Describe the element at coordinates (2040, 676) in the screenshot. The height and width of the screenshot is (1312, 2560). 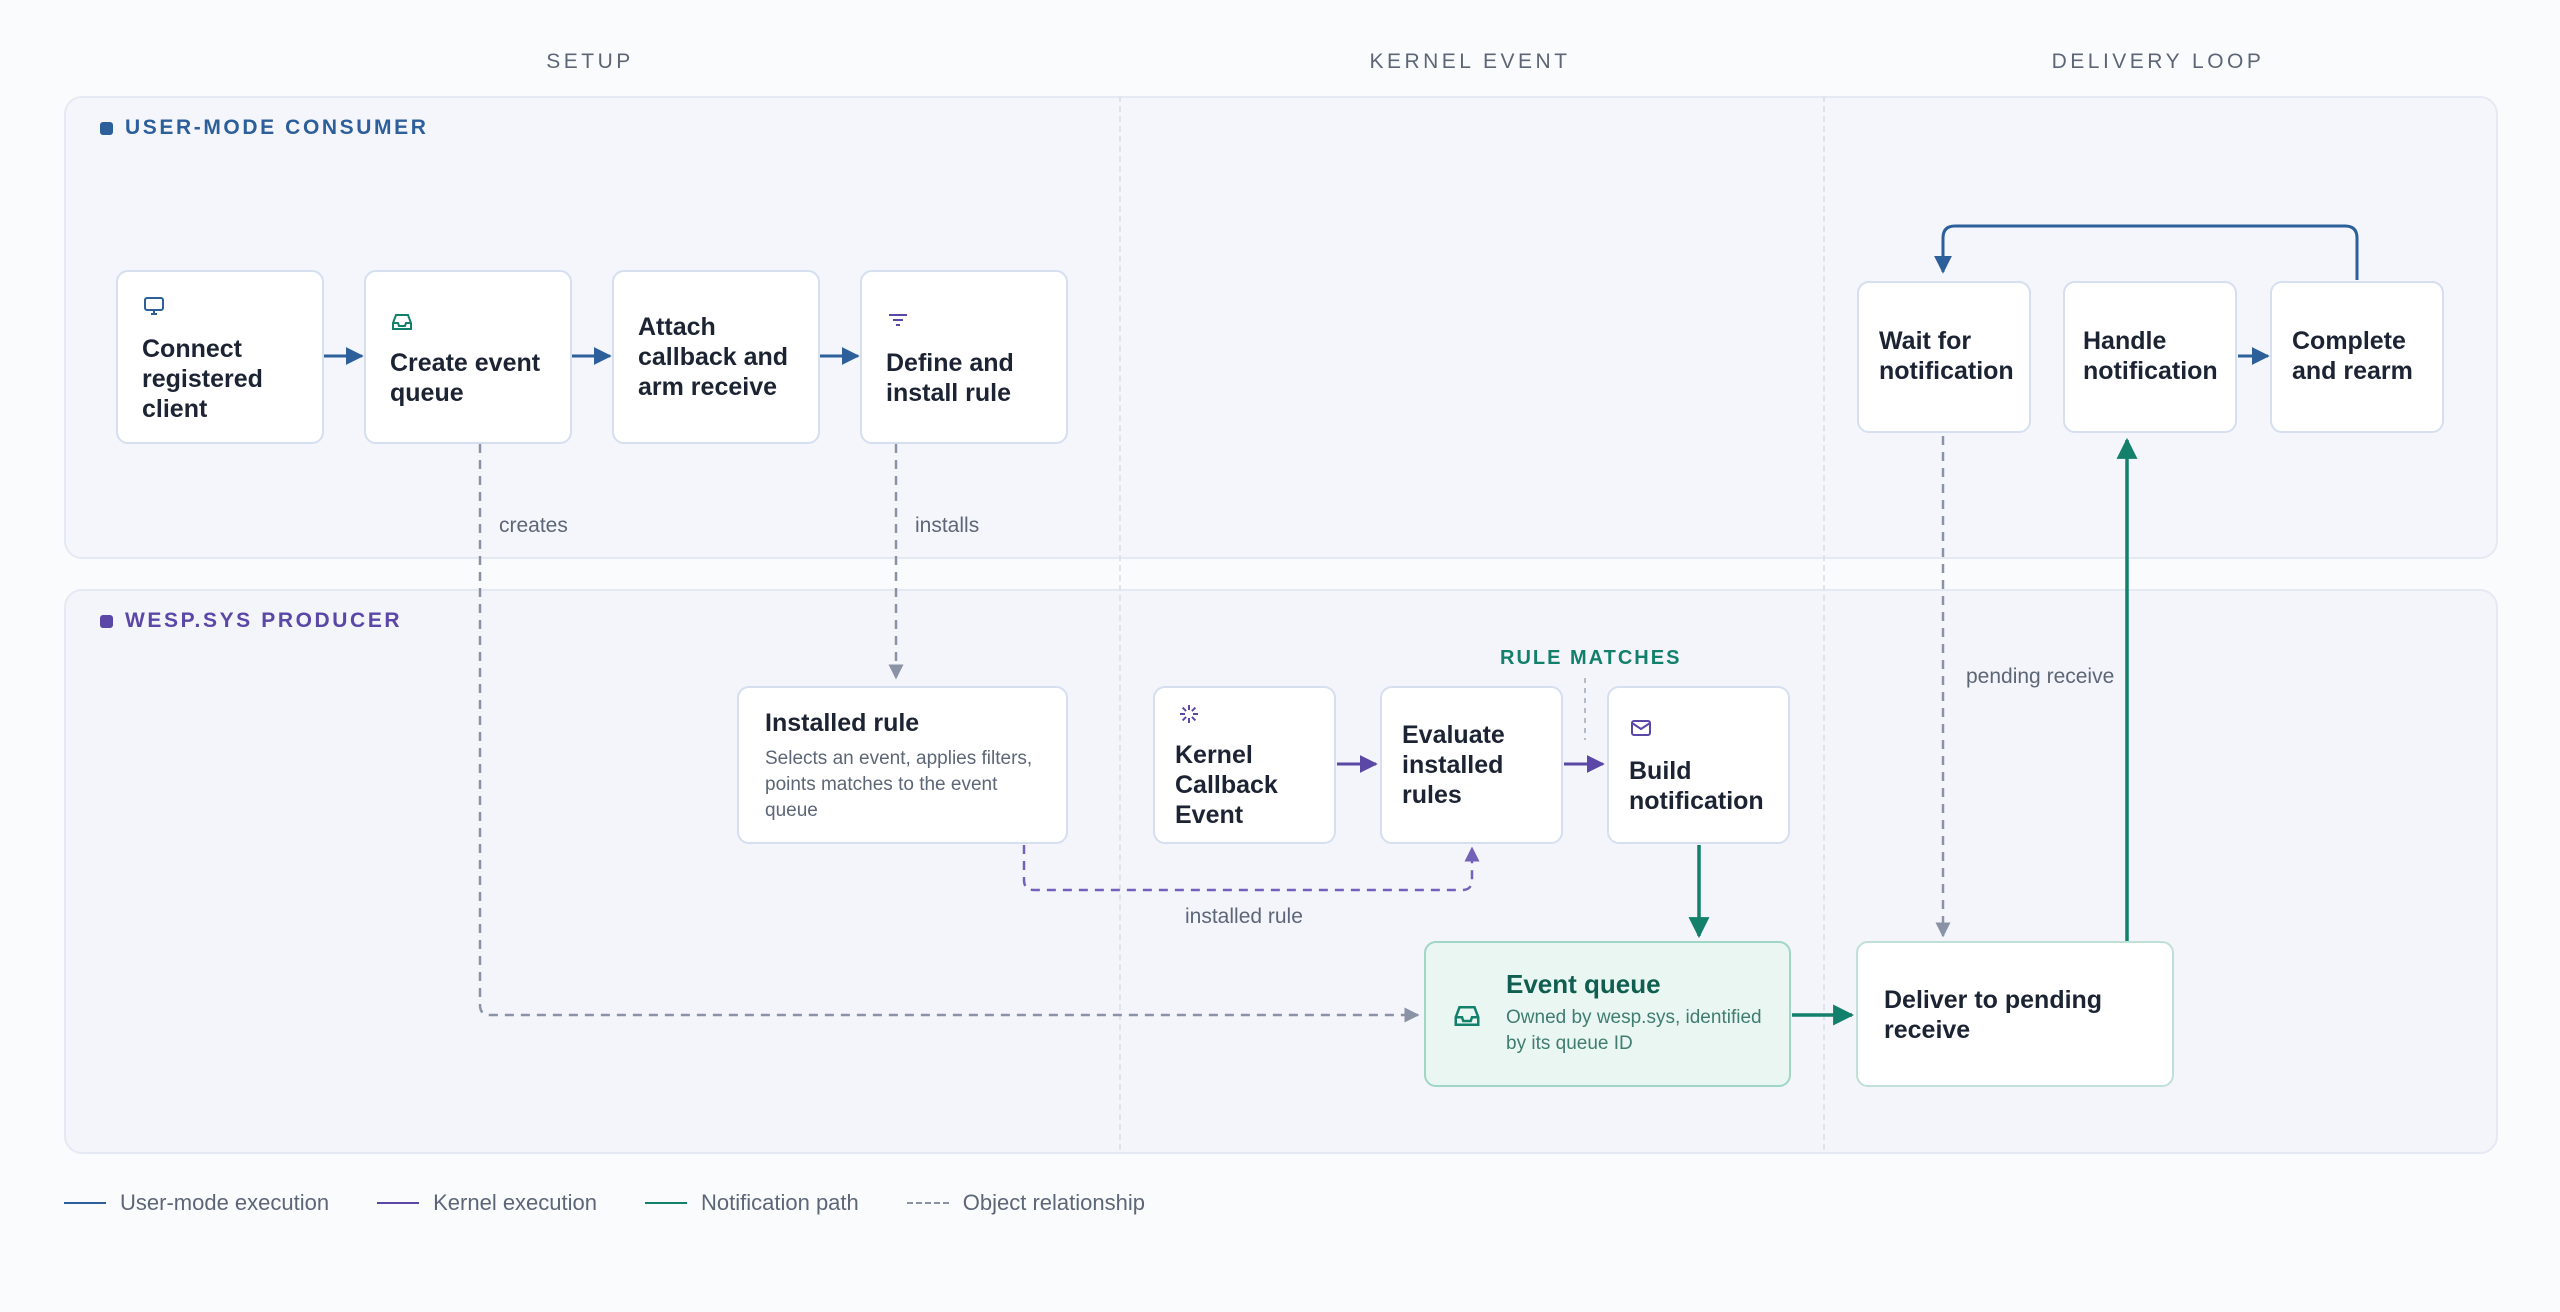
I see `edge-label-pending-receive: pending receive` at that location.